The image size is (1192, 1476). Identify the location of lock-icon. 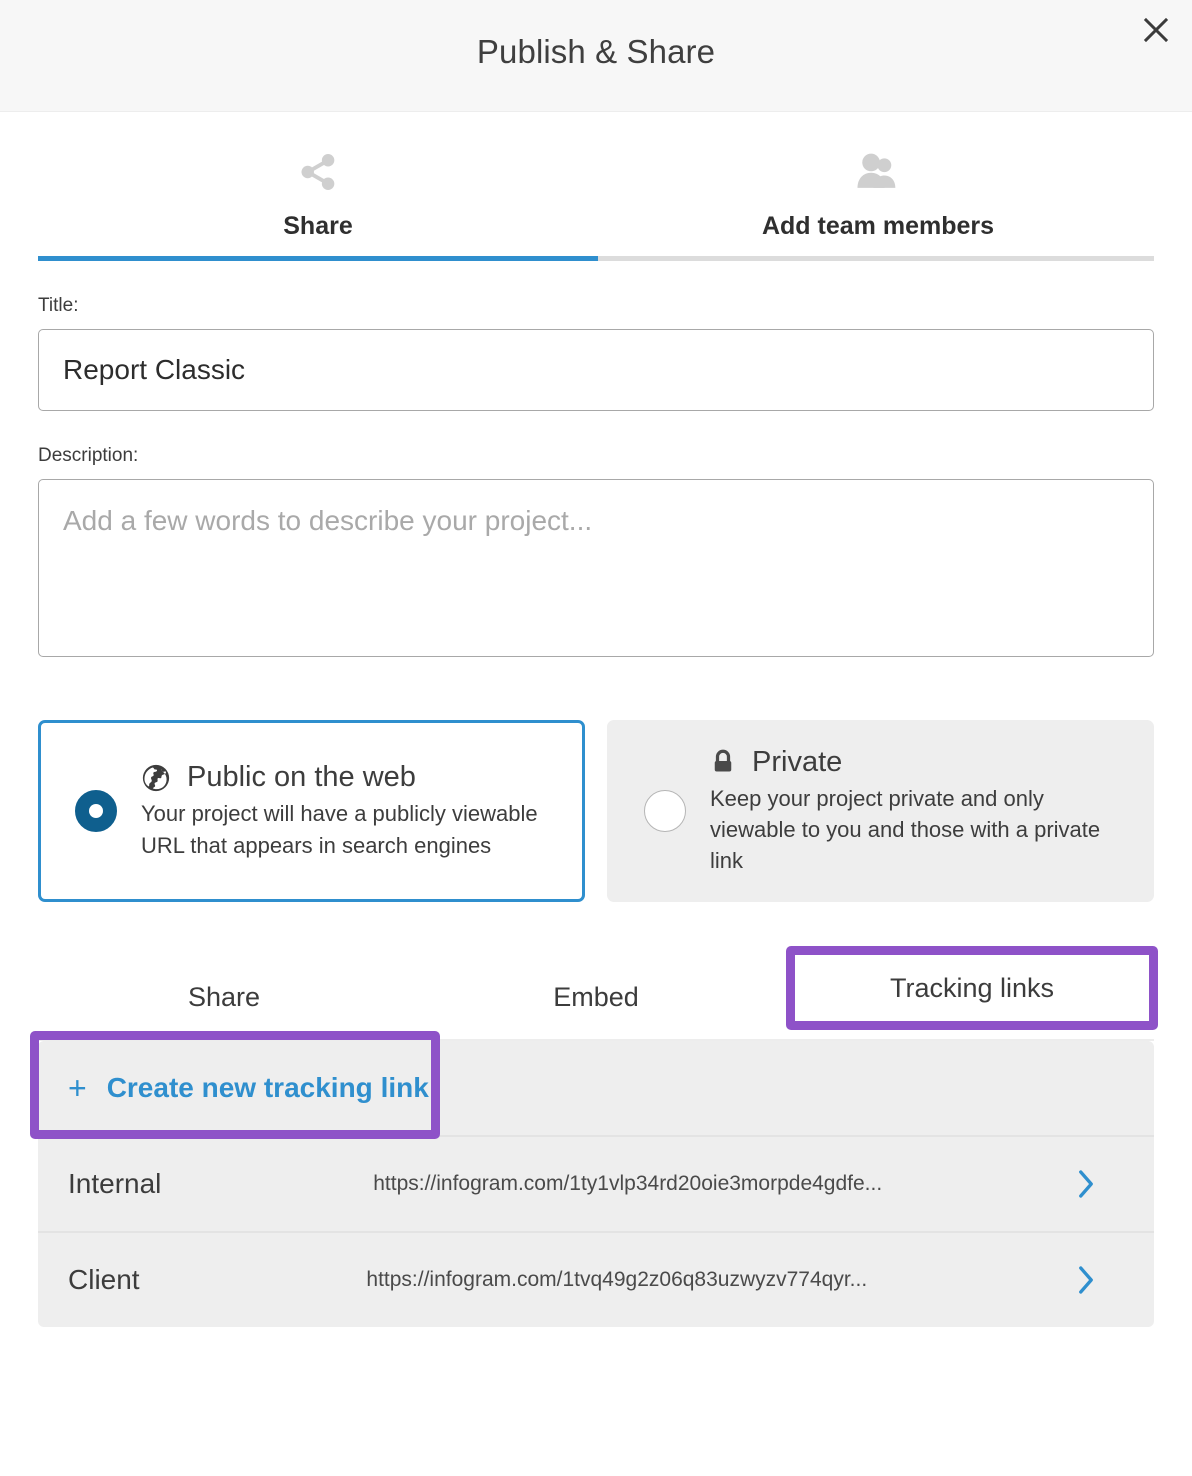
(723, 762).